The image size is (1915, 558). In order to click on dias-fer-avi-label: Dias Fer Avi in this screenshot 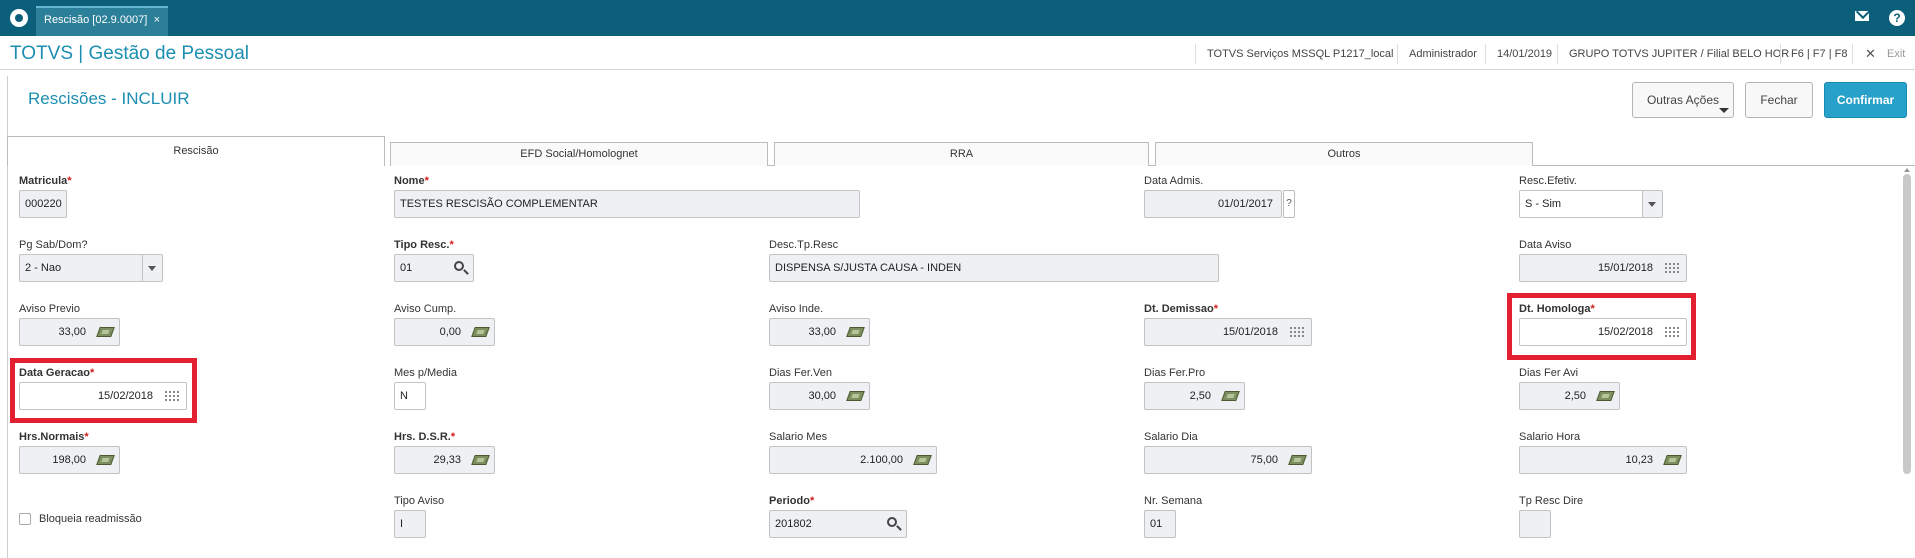, I will do `click(1549, 373)`.